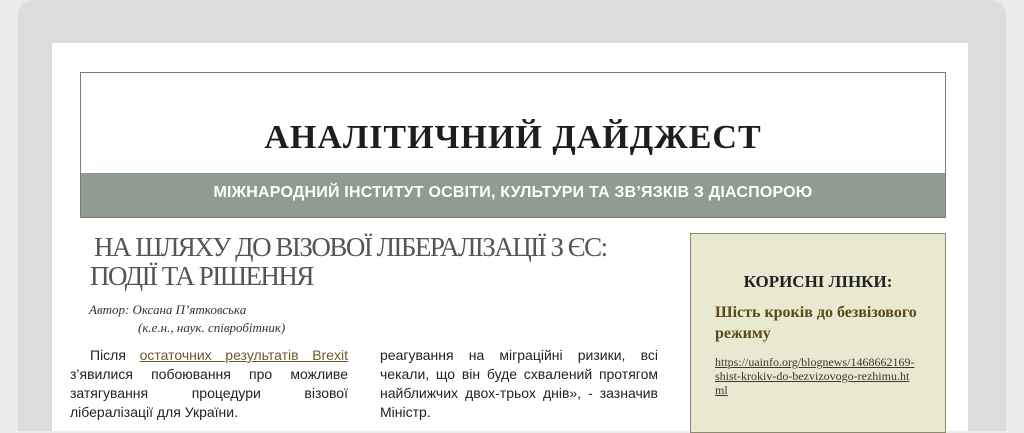  Describe the element at coordinates (818, 281) in the screenshot. I see `sidebar-heading: КОРИСНІ ЛІНКИ:` at that location.